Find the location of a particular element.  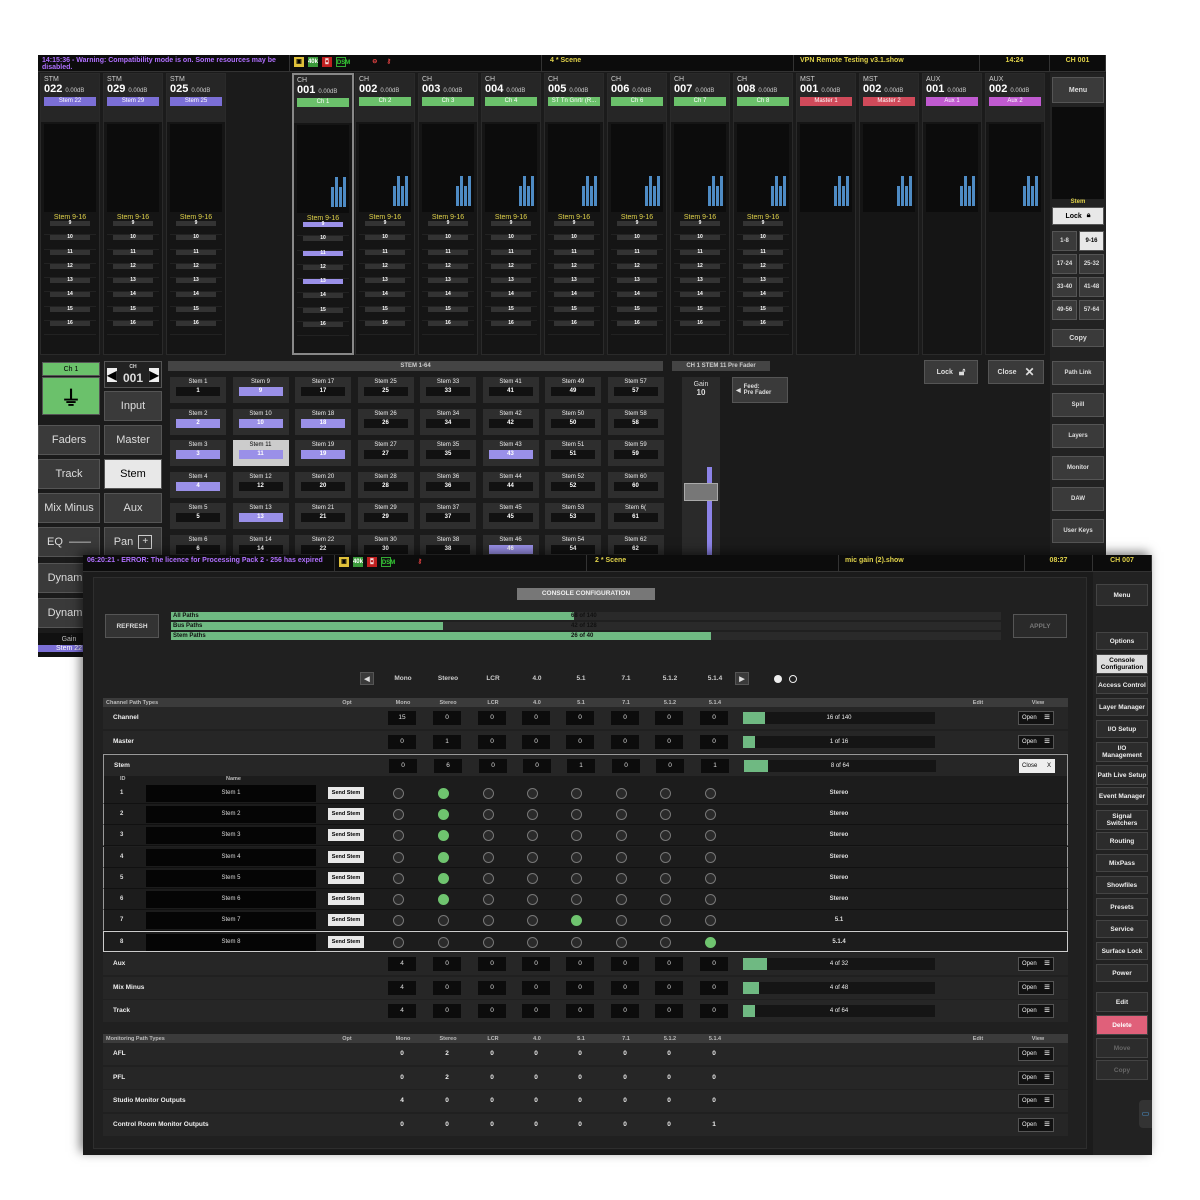

stem-cell: Stem 59 59 is located at coordinates (635, 453).